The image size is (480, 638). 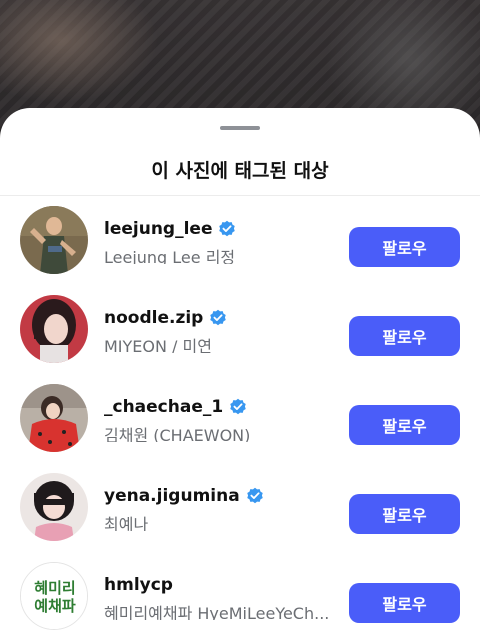 What do you see at coordinates (219, 241) in the screenshot?
I see `user-text: leejung_lee Leejung Lee 리정` at bounding box center [219, 241].